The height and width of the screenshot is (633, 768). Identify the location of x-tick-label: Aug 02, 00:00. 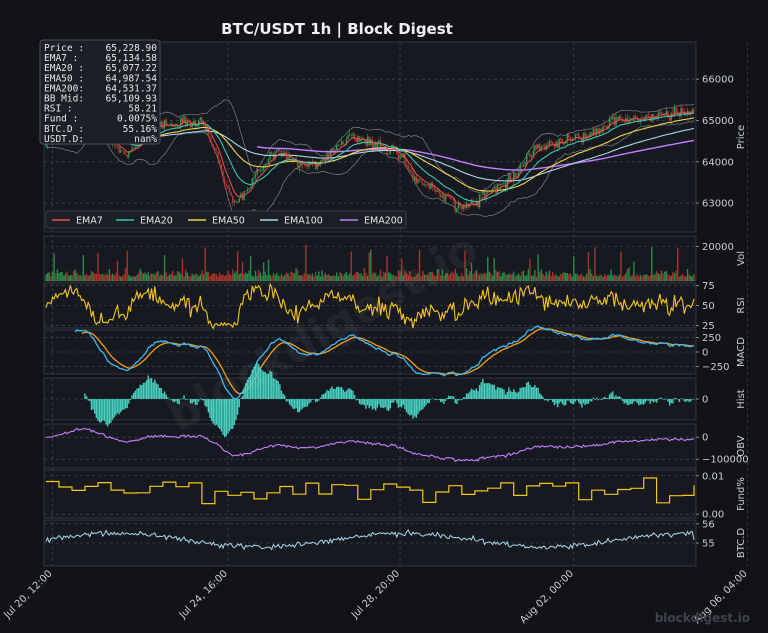
(547, 597).